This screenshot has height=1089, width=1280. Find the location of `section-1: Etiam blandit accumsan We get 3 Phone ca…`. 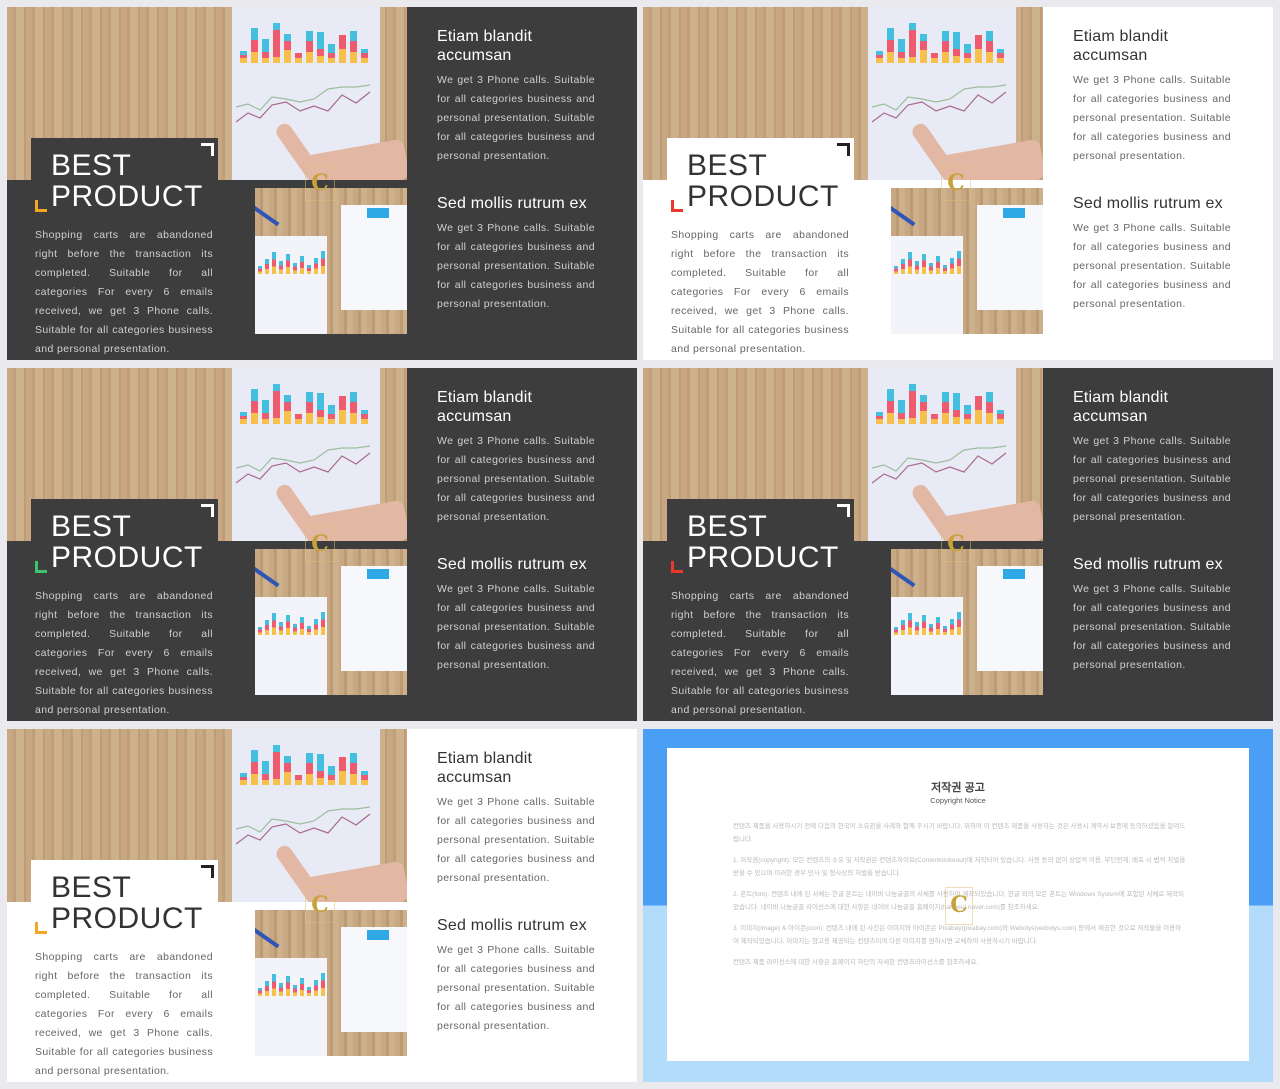

section-1: Etiam blandit accumsan We get 3 Phone ca… is located at coordinates (516, 457).